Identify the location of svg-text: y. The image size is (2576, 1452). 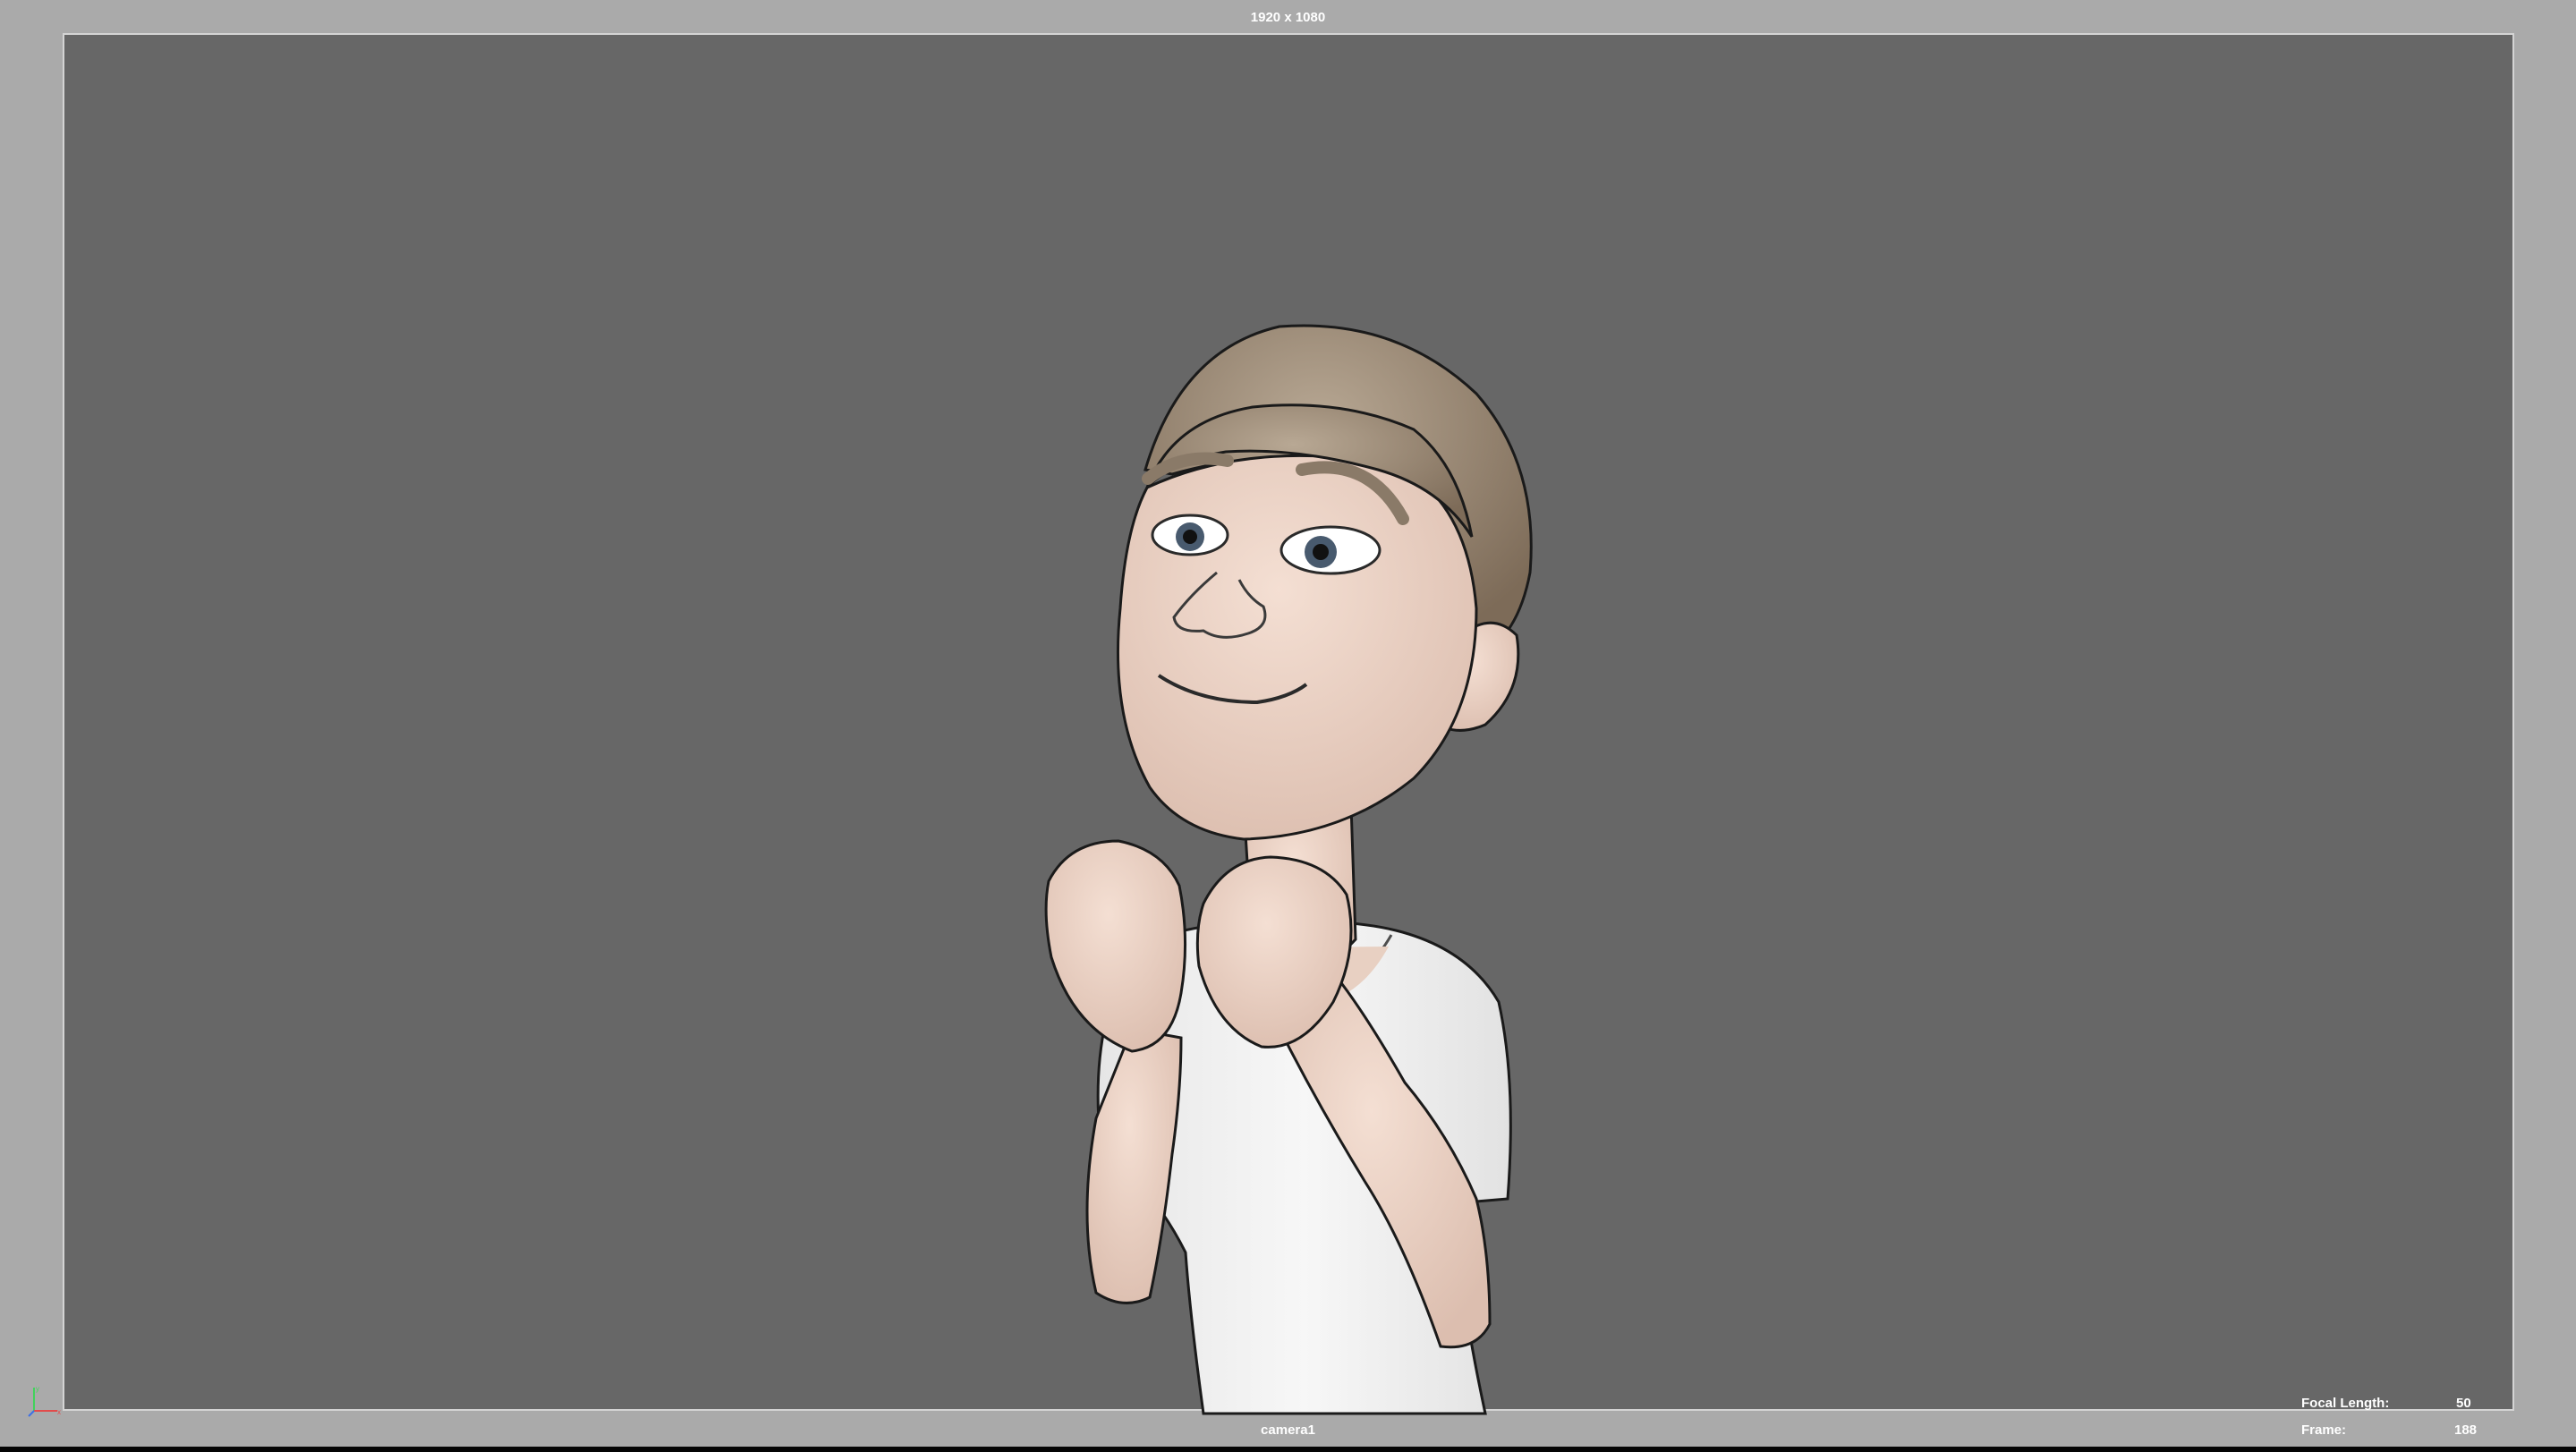
(37, 1389).